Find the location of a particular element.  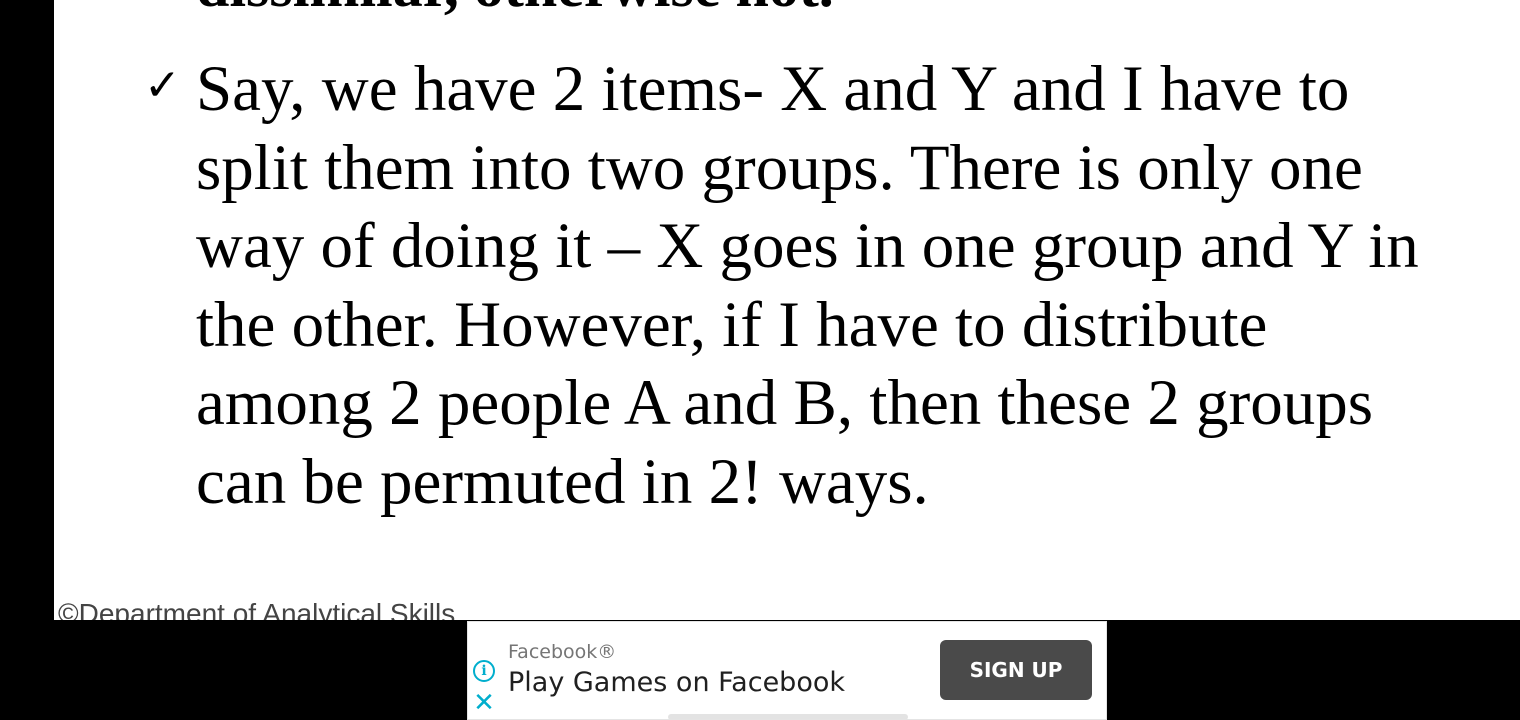

ad-drag-handle is located at coordinates (788, 716).